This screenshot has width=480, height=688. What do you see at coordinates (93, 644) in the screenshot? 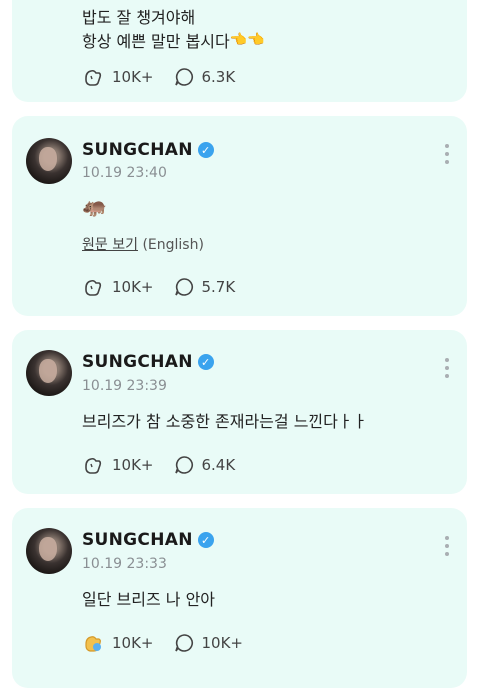
I see `like-active-icon` at bounding box center [93, 644].